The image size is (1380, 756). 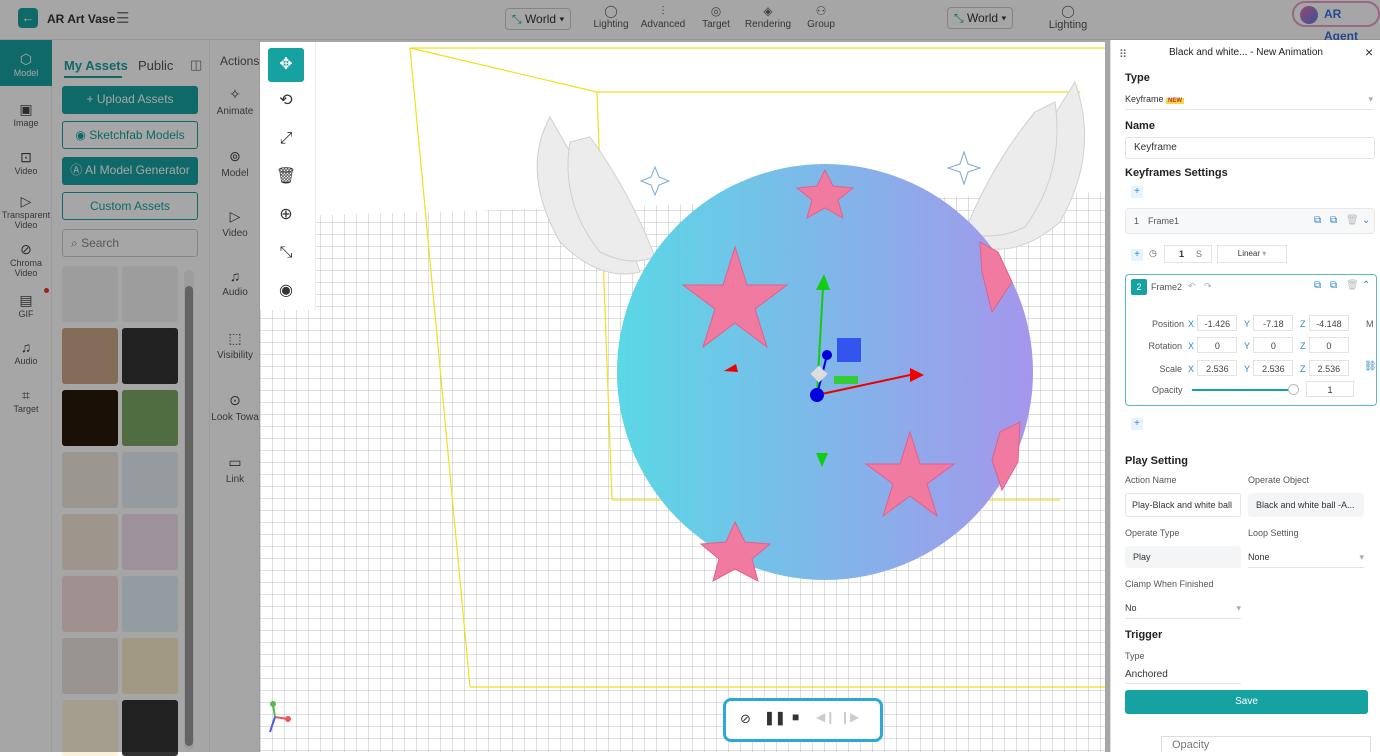 I want to click on asset-thumb-steam, so click(x=90, y=666).